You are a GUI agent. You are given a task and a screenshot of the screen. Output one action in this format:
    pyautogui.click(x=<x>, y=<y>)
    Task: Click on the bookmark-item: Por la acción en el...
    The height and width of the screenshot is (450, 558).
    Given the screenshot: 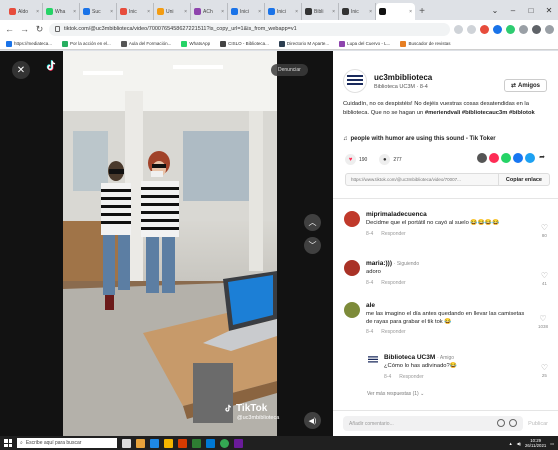 What is the action you would take?
    pyautogui.click(x=86, y=43)
    